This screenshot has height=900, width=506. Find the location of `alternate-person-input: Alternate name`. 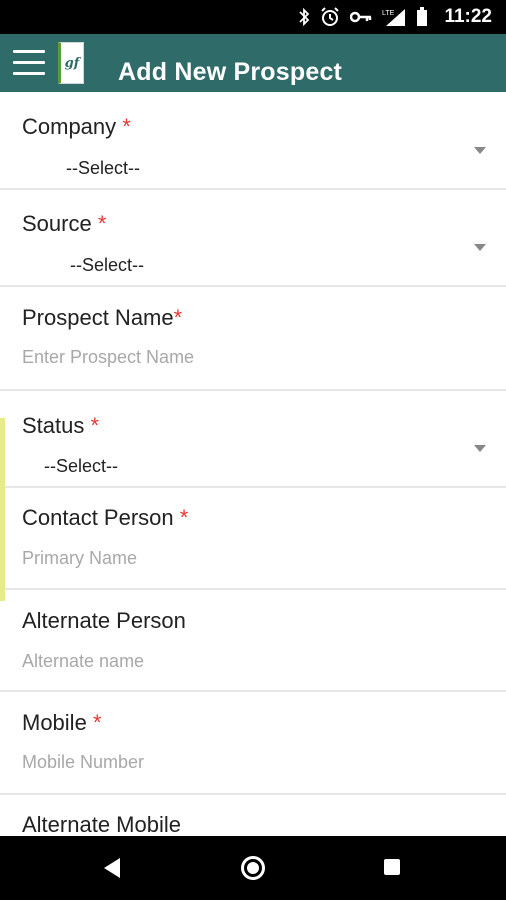

alternate-person-input: Alternate name is located at coordinates (83, 661).